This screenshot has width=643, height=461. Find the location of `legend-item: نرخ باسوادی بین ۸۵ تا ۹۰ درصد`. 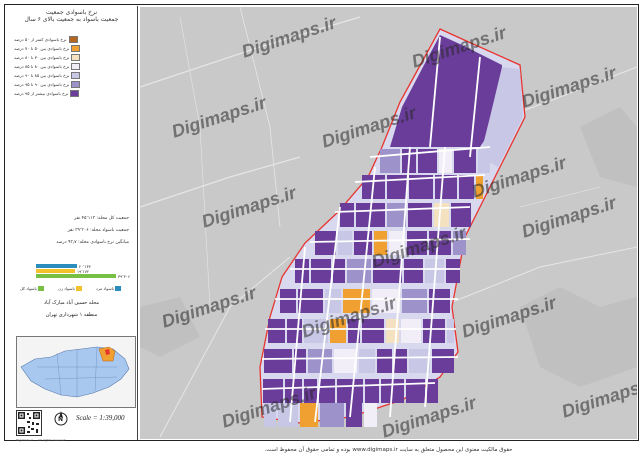

legend-item: نرخ باسوادی بین ۸۵ تا ۹۰ درصد is located at coordinates (47, 75).